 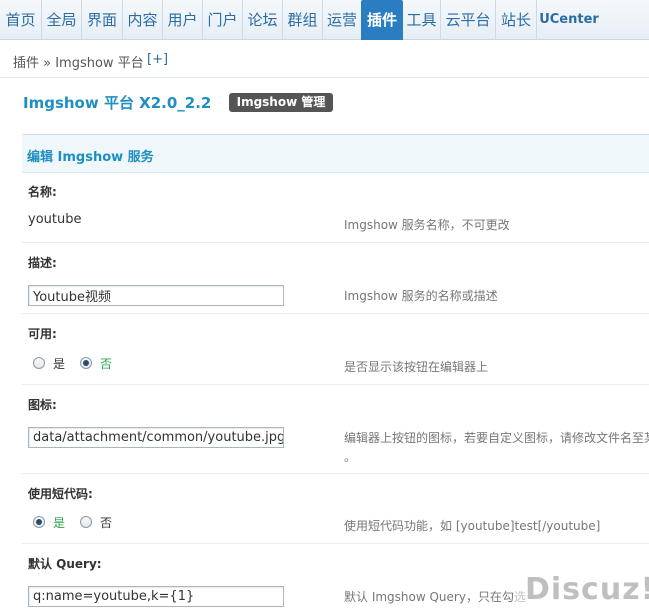 What do you see at coordinates (421, 296) in the screenshot?
I see `description-desc: Imgshow 服务的名称或描述` at bounding box center [421, 296].